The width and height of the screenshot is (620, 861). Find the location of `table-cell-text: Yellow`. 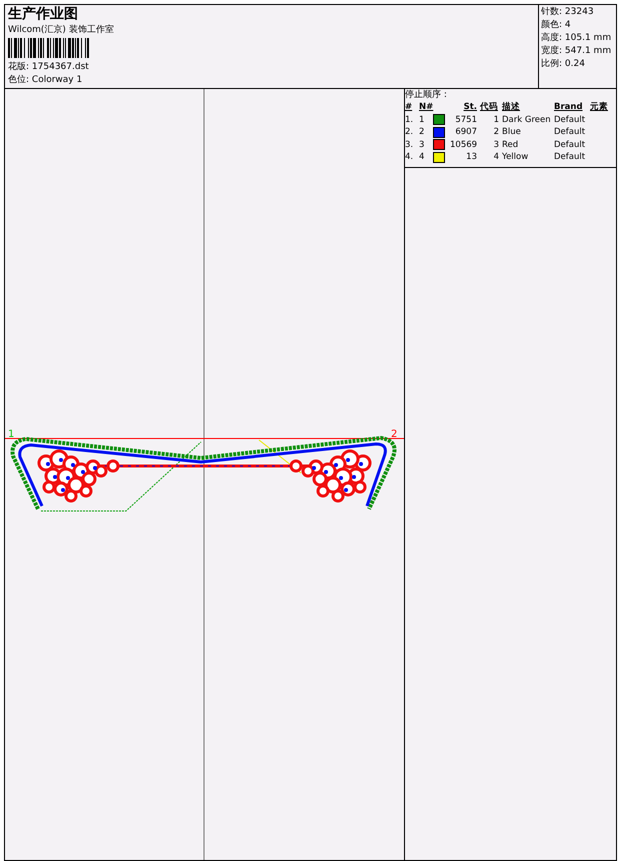

table-cell-text: Yellow is located at coordinates (516, 157).